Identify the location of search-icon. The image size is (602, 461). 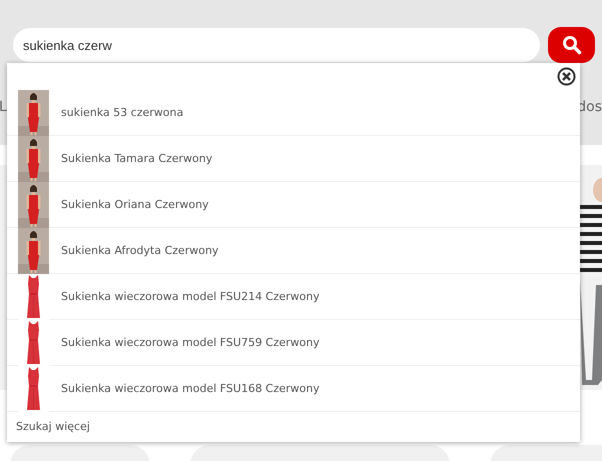
(572, 45).